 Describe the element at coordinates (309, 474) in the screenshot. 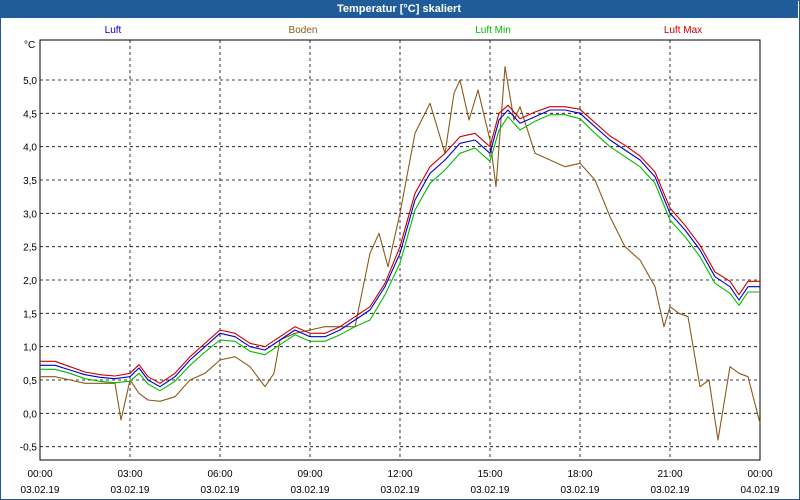

I see `x-tick-time: 09:00` at that location.